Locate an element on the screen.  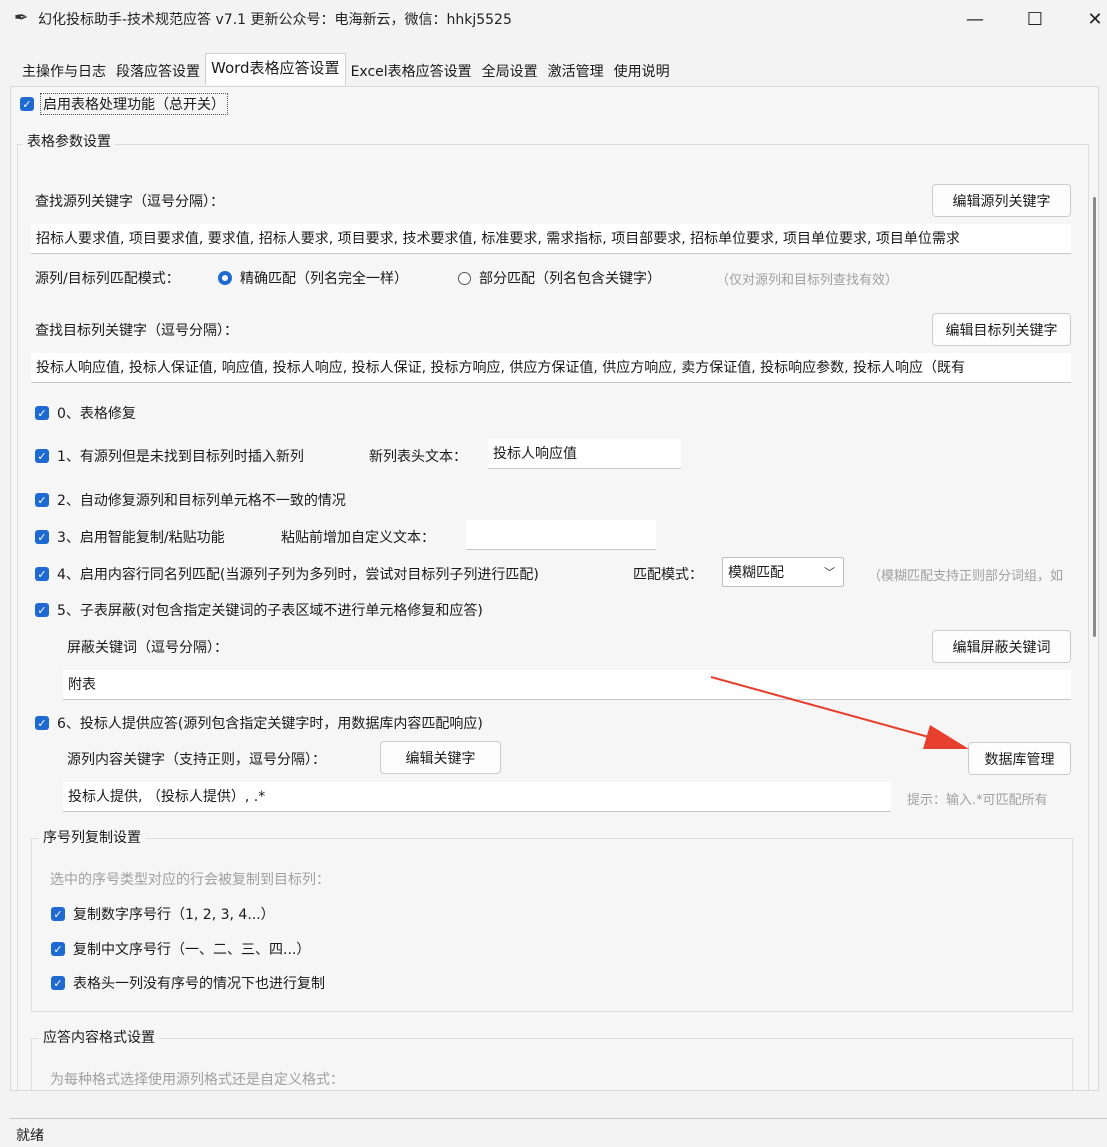
radio-selected-icon is located at coordinates (225, 278).